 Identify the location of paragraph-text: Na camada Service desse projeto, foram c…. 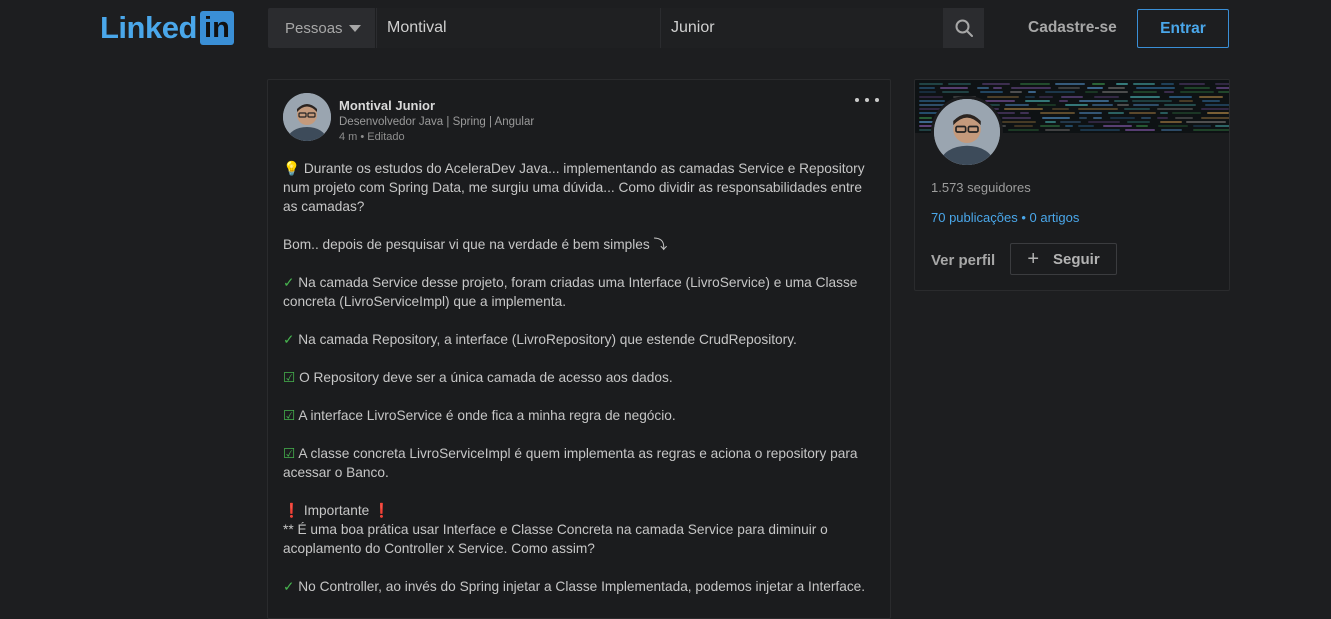
(570, 292).